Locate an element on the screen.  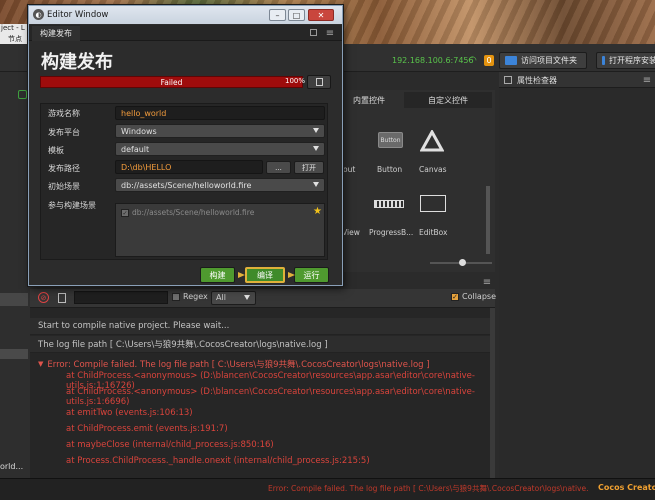
menu-item-project: ject - L is located at coordinates (14, 29).